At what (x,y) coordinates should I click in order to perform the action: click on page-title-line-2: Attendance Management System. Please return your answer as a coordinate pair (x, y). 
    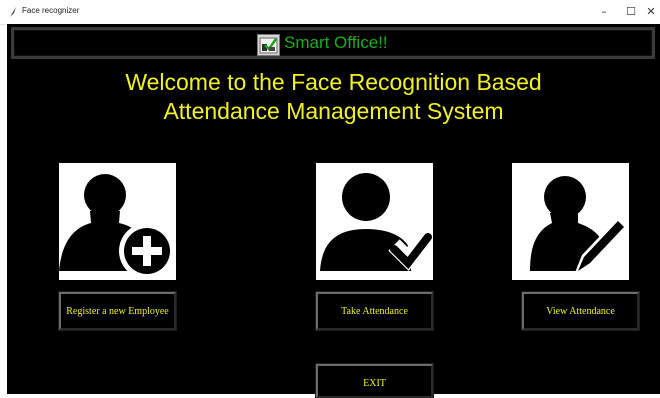
    Looking at the image, I should click on (333, 111).